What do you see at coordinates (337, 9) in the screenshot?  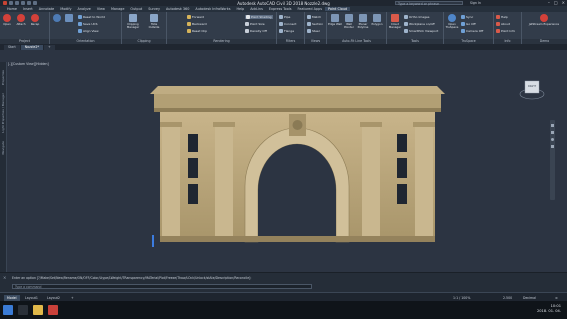 I see `menu-item-point-cloud: Point Cloud` at bounding box center [337, 9].